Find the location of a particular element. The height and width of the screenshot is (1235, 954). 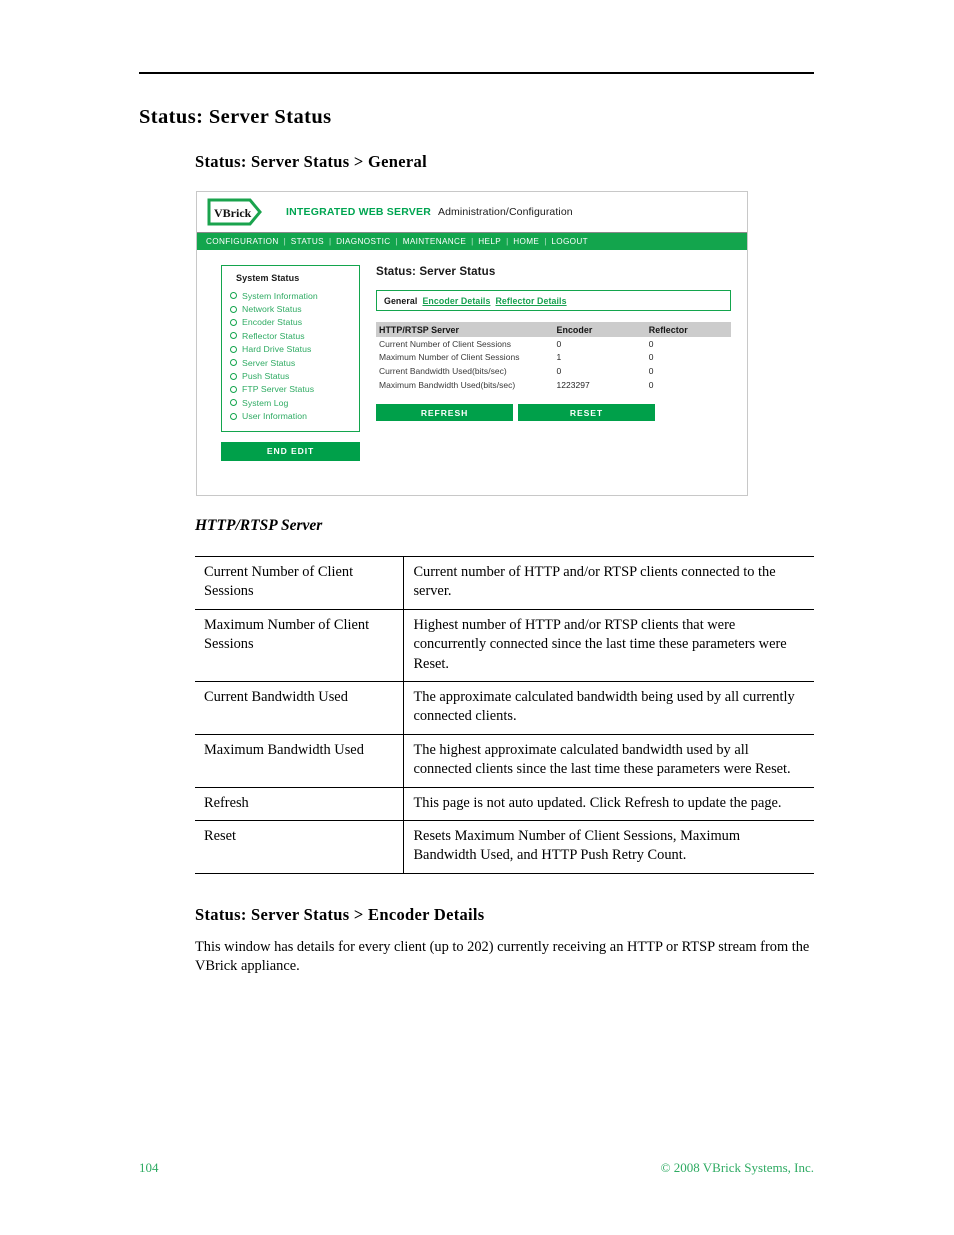

row-label: Current Number of Client Sessions is located at coordinates (445, 343).